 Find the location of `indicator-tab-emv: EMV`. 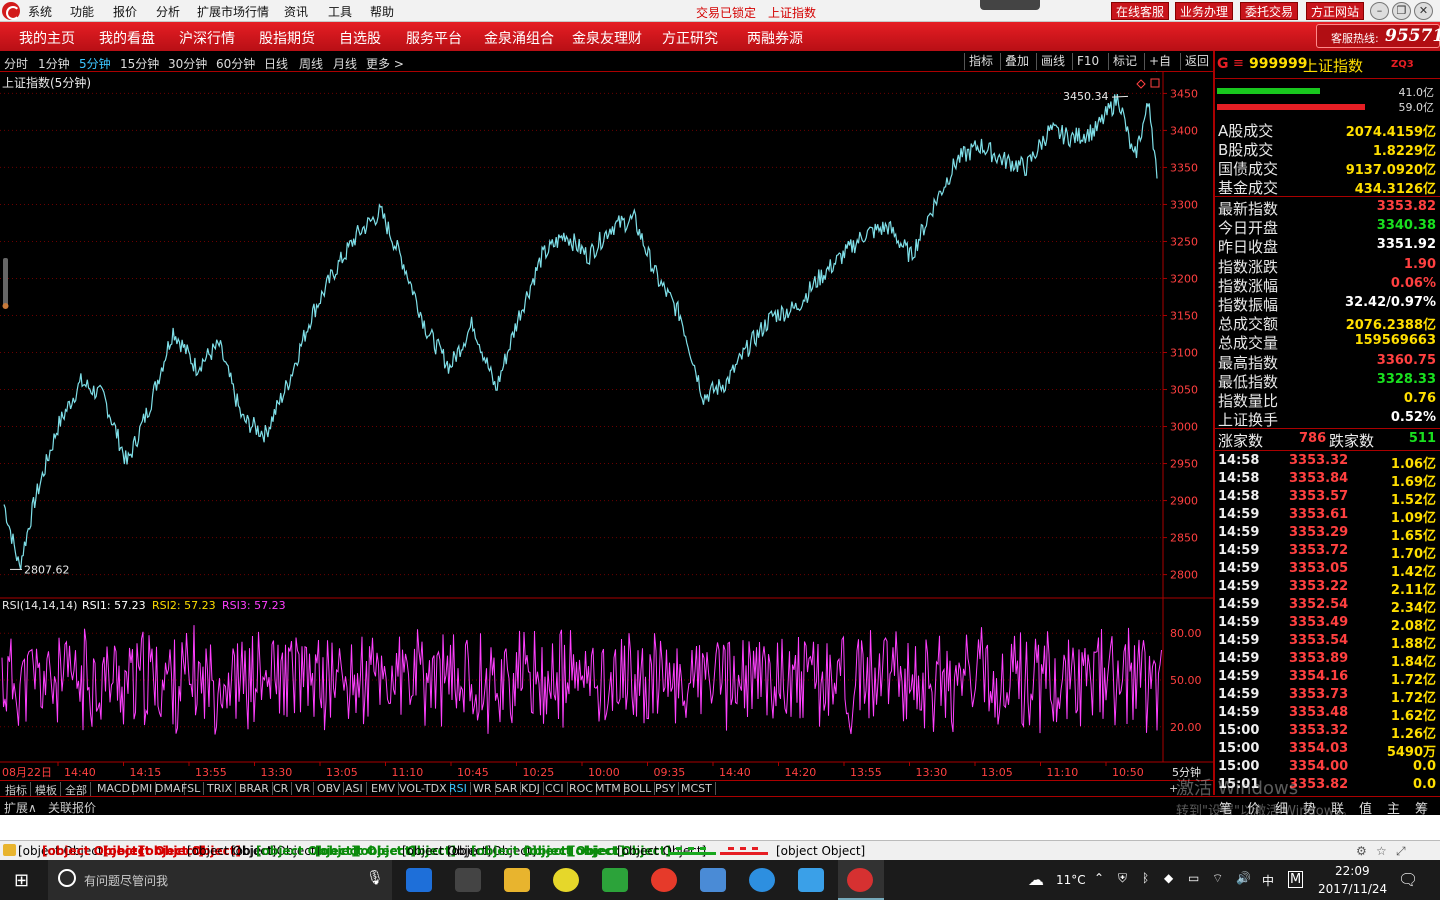

indicator-tab-emv: EMV is located at coordinates (383, 788).